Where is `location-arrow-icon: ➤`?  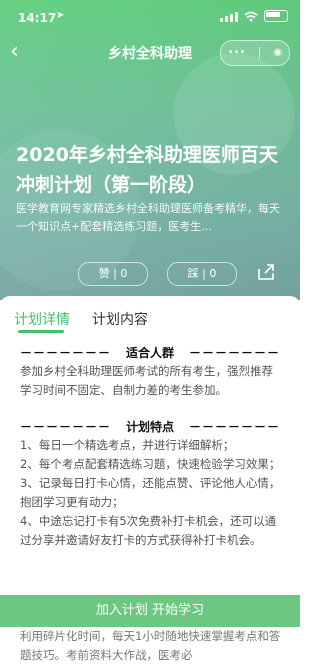 location-arrow-icon: ➤ is located at coordinates (60, 15).